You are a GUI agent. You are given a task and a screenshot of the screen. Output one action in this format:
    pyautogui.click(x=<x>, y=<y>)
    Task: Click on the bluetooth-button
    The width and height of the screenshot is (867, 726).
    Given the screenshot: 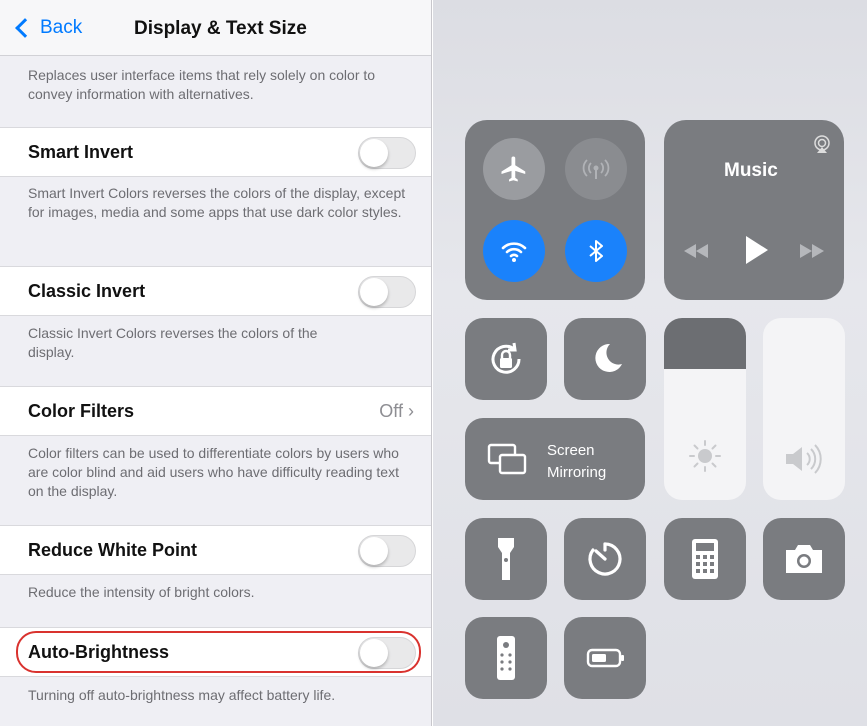 What is the action you would take?
    pyautogui.click(x=596, y=251)
    